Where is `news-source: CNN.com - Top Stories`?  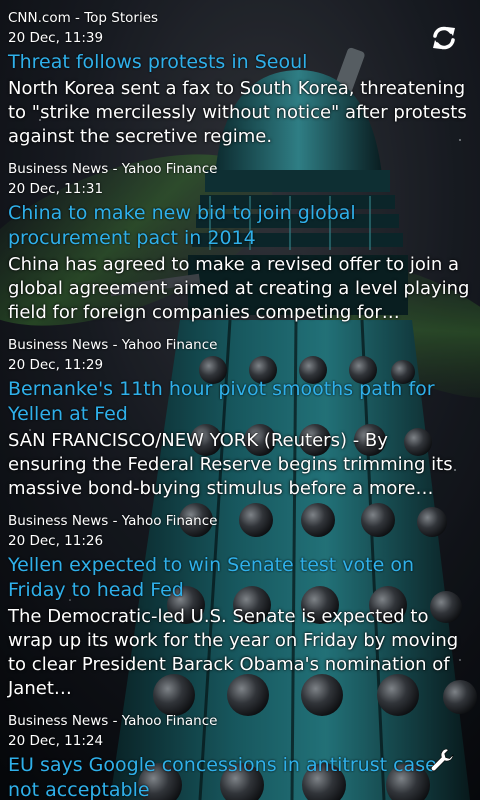
news-source: CNN.com - Top Stories is located at coordinates (83, 18).